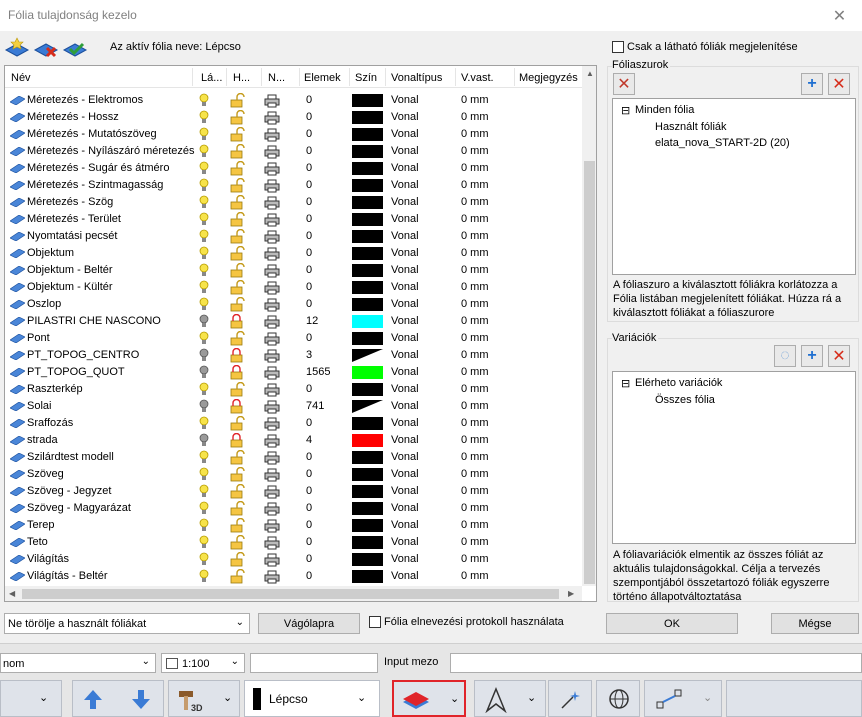  What do you see at coordinates (141, 699) in the screenshot?
I see `arrow-down-icon` at bounding box center [141, 699].